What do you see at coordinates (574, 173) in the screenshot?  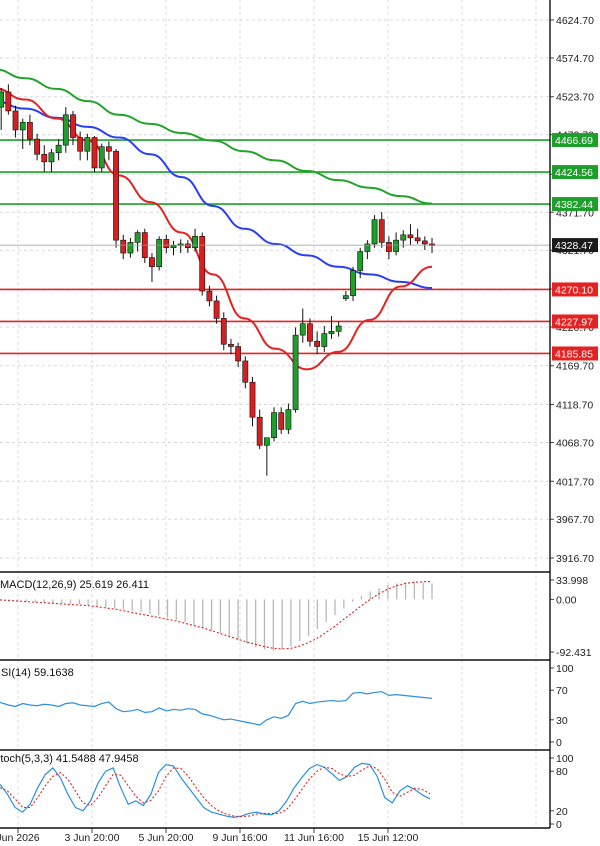 I see `resistance-level-label: 4424.56` at bounding box center [574, 173].